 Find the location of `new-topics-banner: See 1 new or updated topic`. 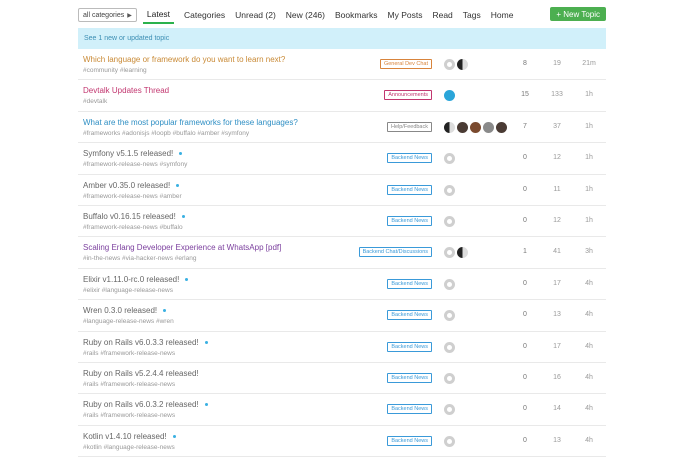

new-topics-banner: See 1 new or updated topic is located at coordinates (342, 38).